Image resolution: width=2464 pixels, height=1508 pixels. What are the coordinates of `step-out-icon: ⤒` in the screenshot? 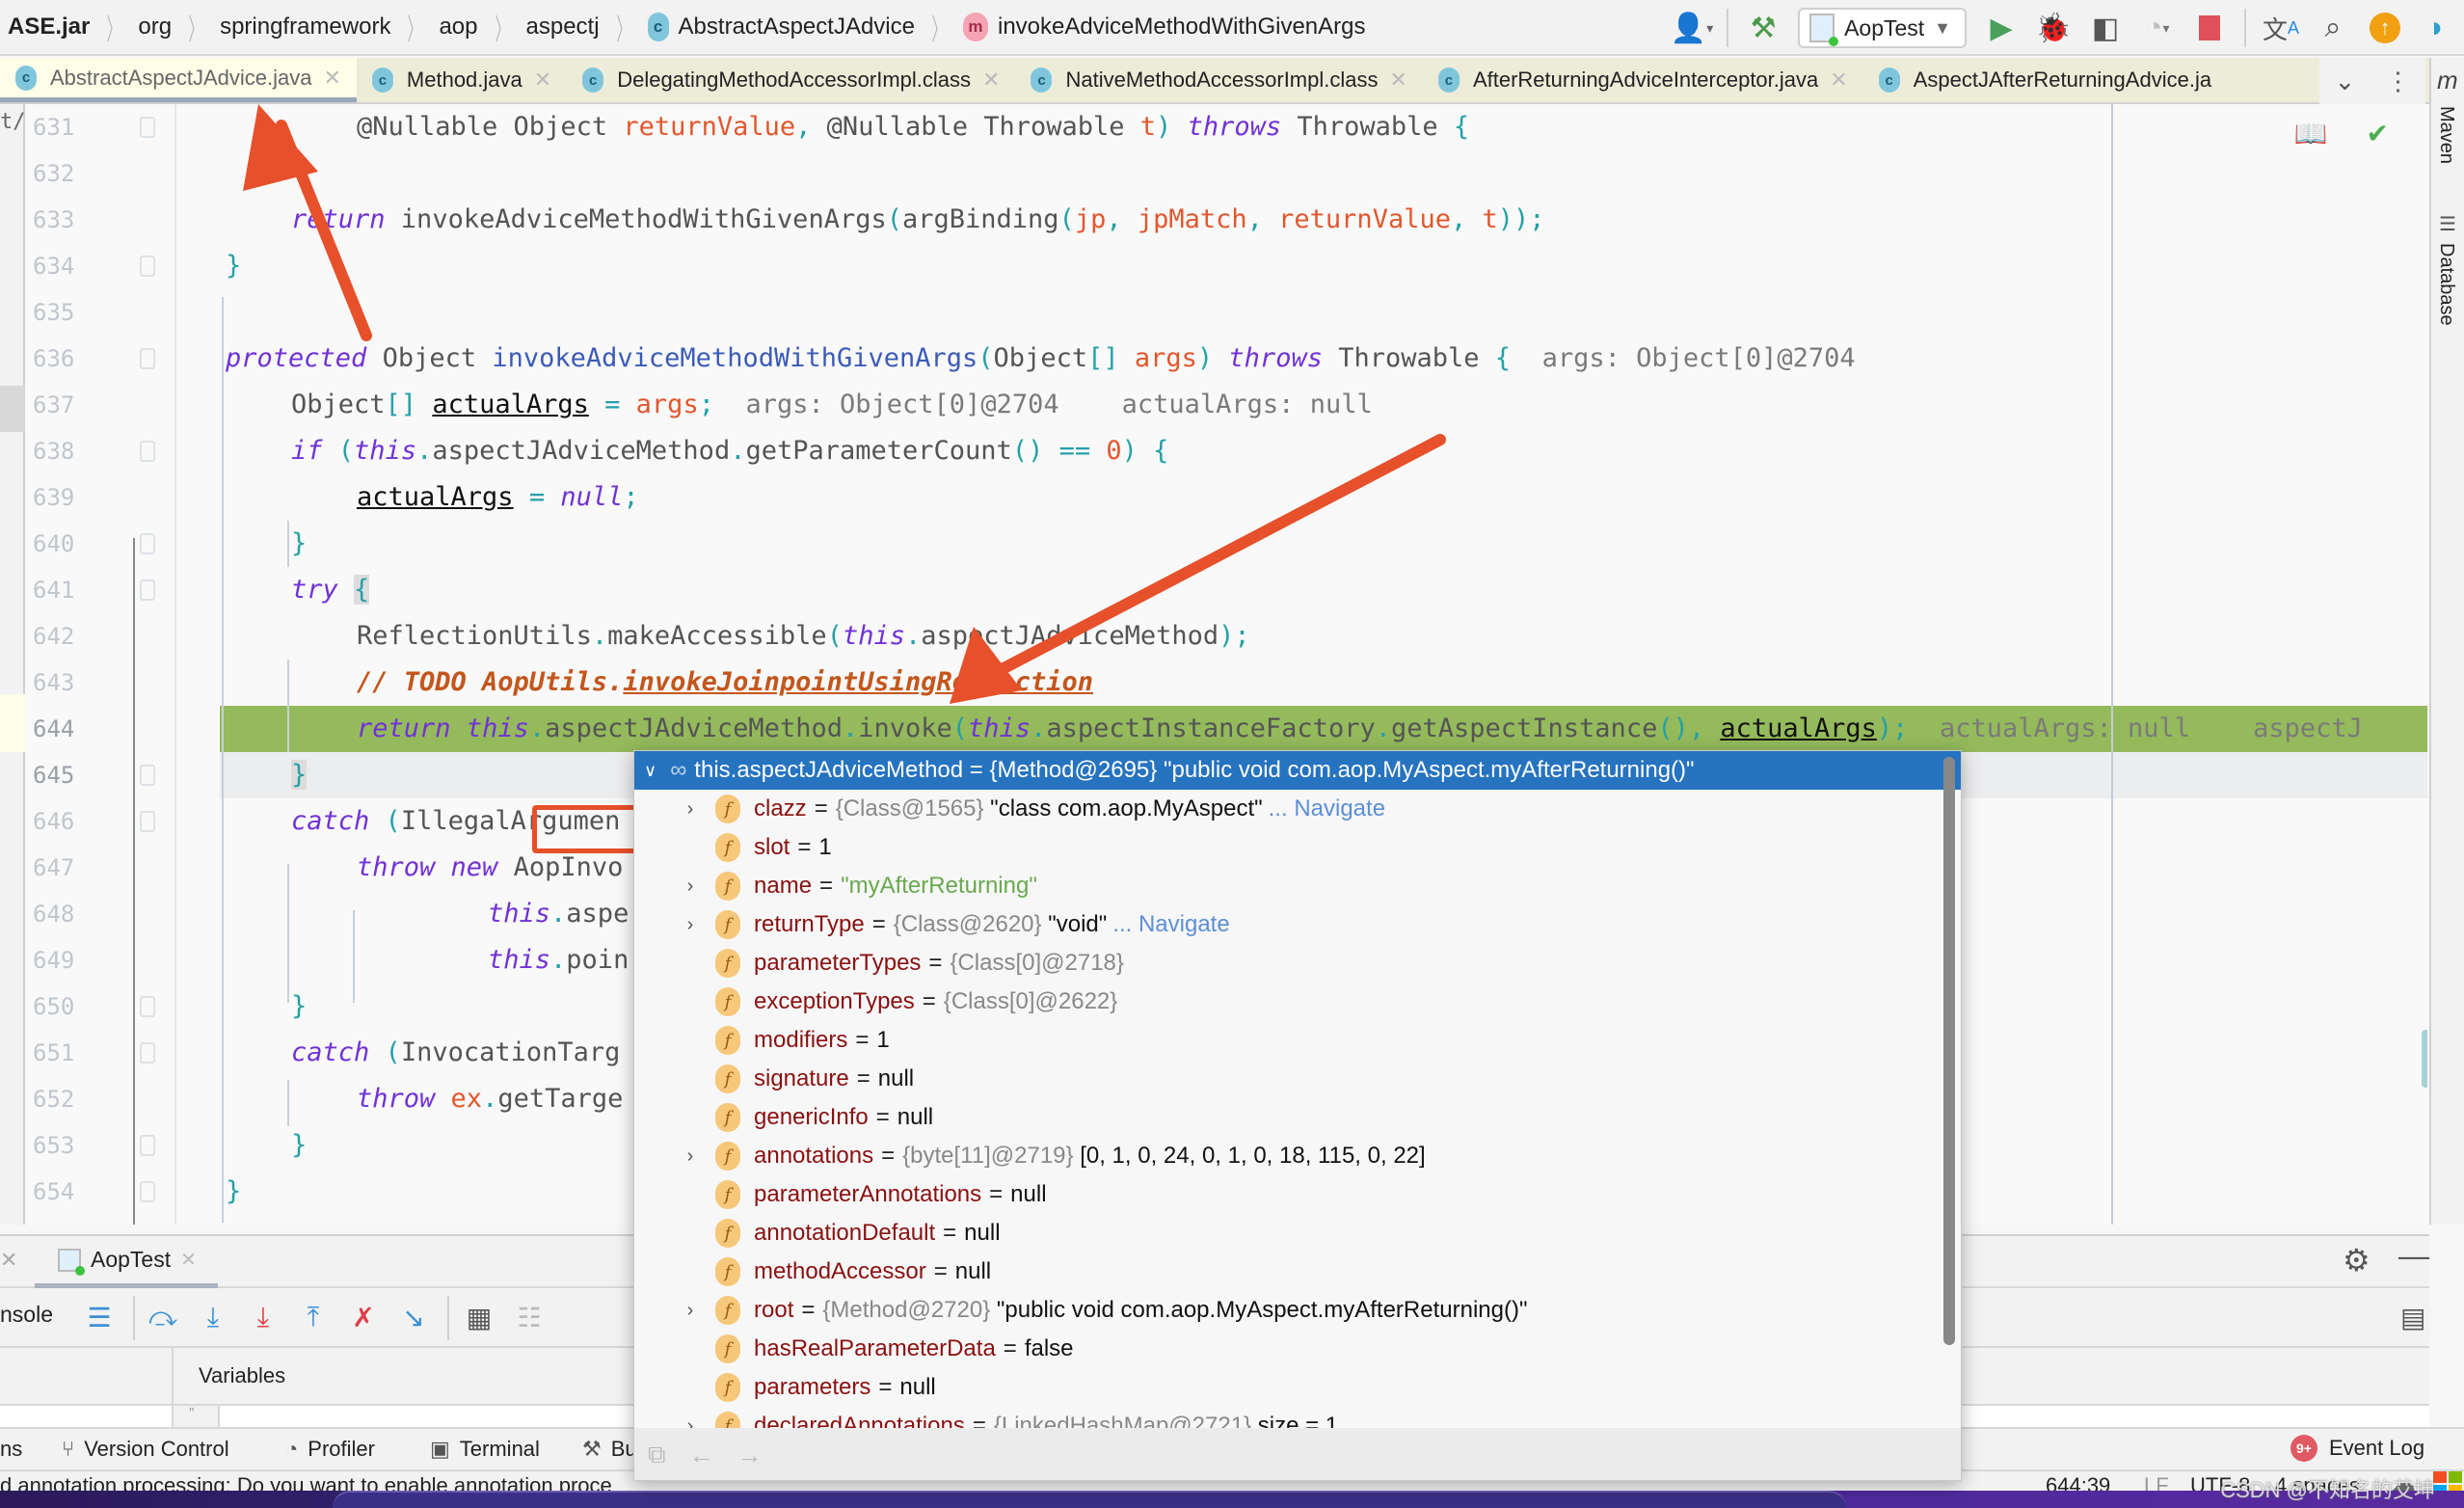 It's located at (314, 1317).